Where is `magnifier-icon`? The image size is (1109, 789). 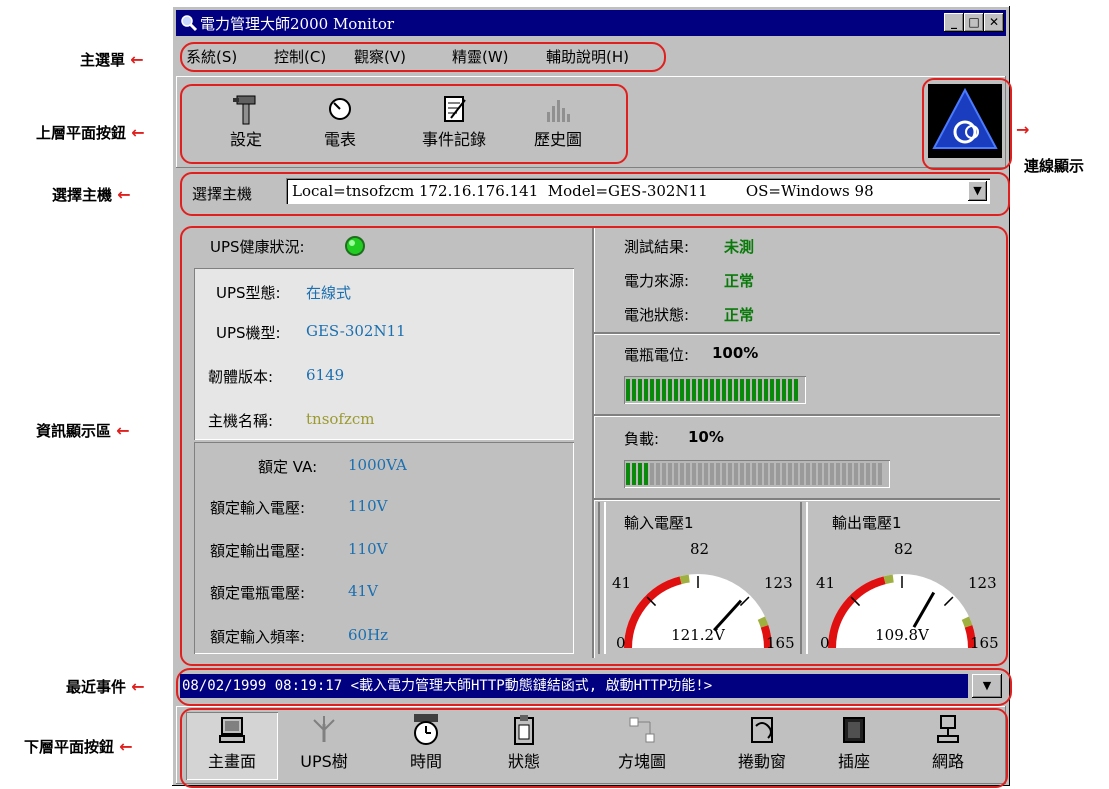 magnifier-icon is located at coordinates (189, 23).